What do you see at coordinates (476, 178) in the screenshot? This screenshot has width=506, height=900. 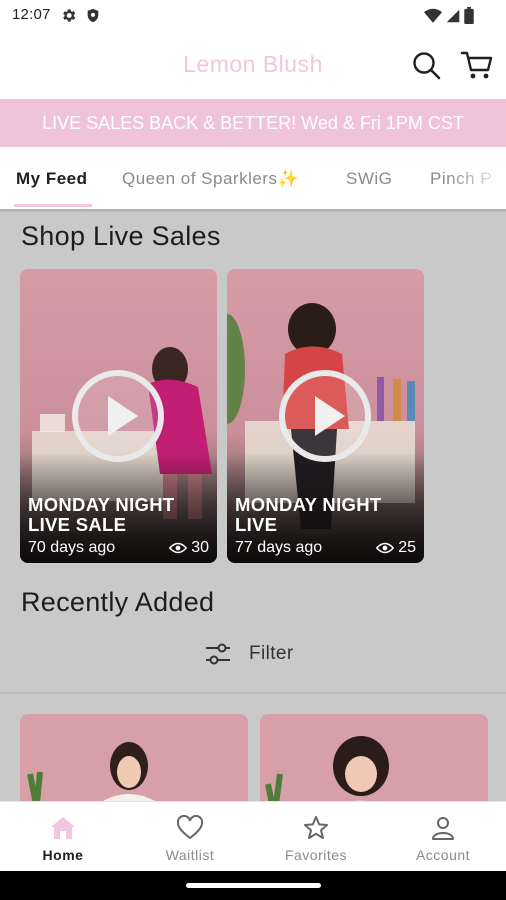 I see `tabs-fade` at bounding box center [476, 178].